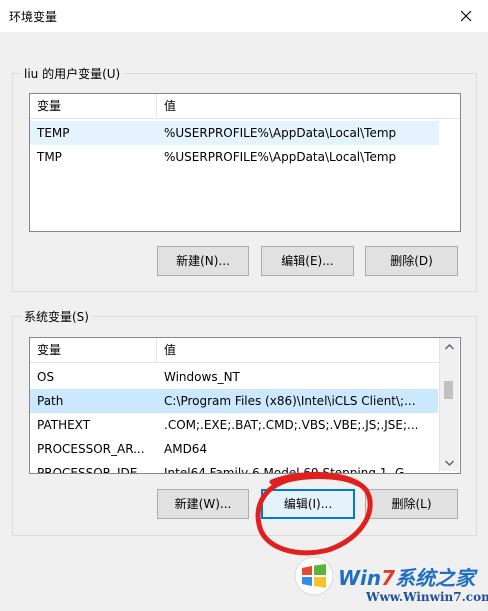 Image resolution: width=488 pixels, height=611 pixels. I want to click on table-row: TEMP %USERPROFILE%\AppData\Local\Temp, so click(234, 133).